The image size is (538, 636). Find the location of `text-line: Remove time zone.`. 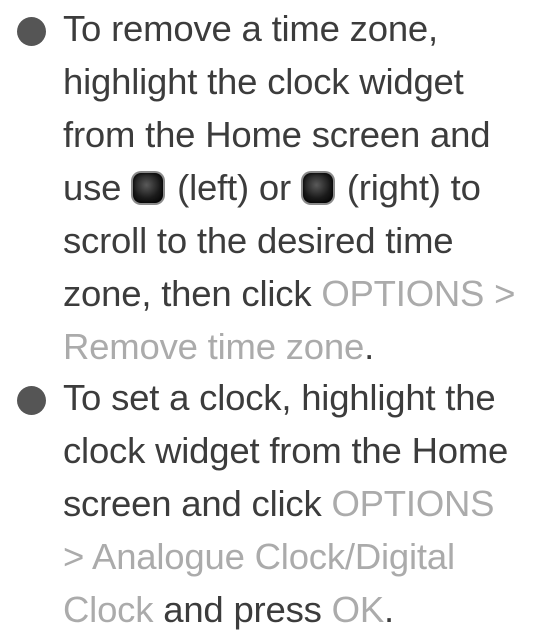

text-line: Remove time zone. is located at coordinates (289, 346).